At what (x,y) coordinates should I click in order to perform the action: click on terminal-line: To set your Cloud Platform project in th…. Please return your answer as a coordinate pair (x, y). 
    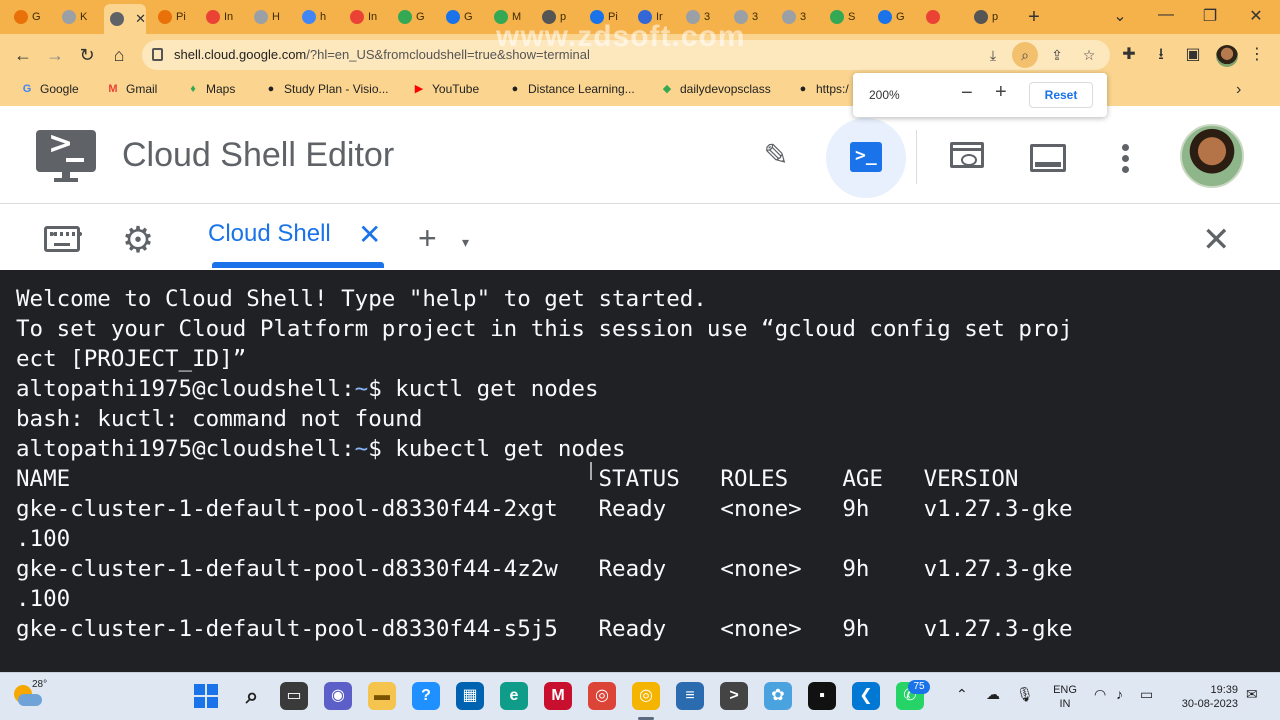
    Looking at the image, I should click on (544, 329).